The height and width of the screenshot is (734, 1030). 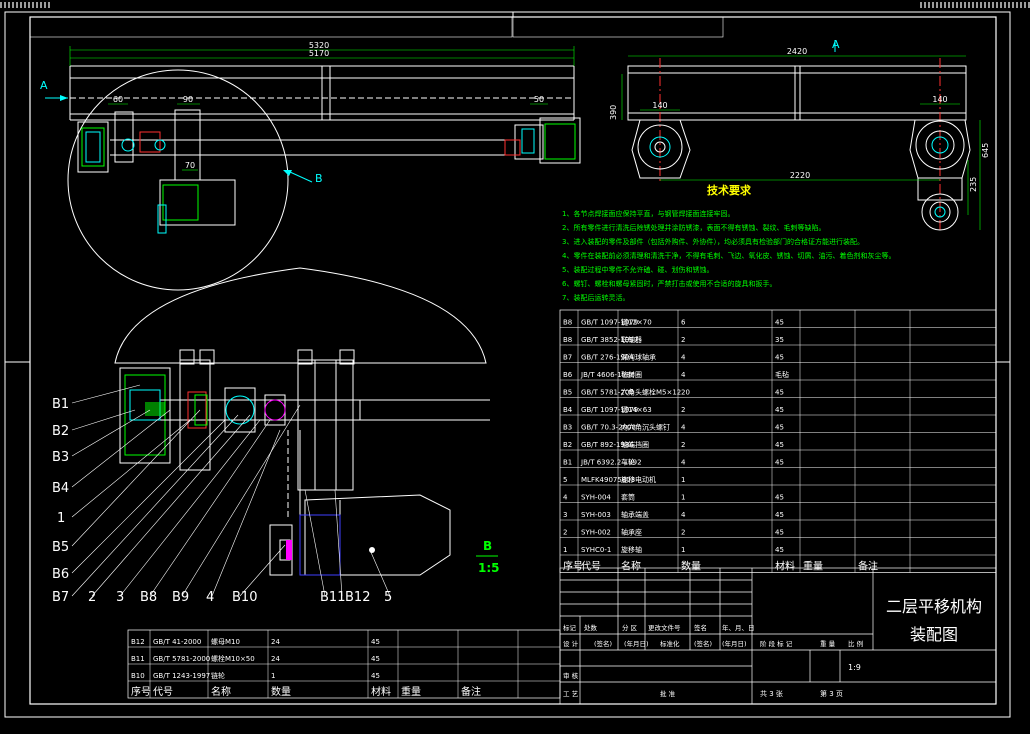 I want to click on tech-item: 7、装配后运转灵活。, so click(x=595, y=297).